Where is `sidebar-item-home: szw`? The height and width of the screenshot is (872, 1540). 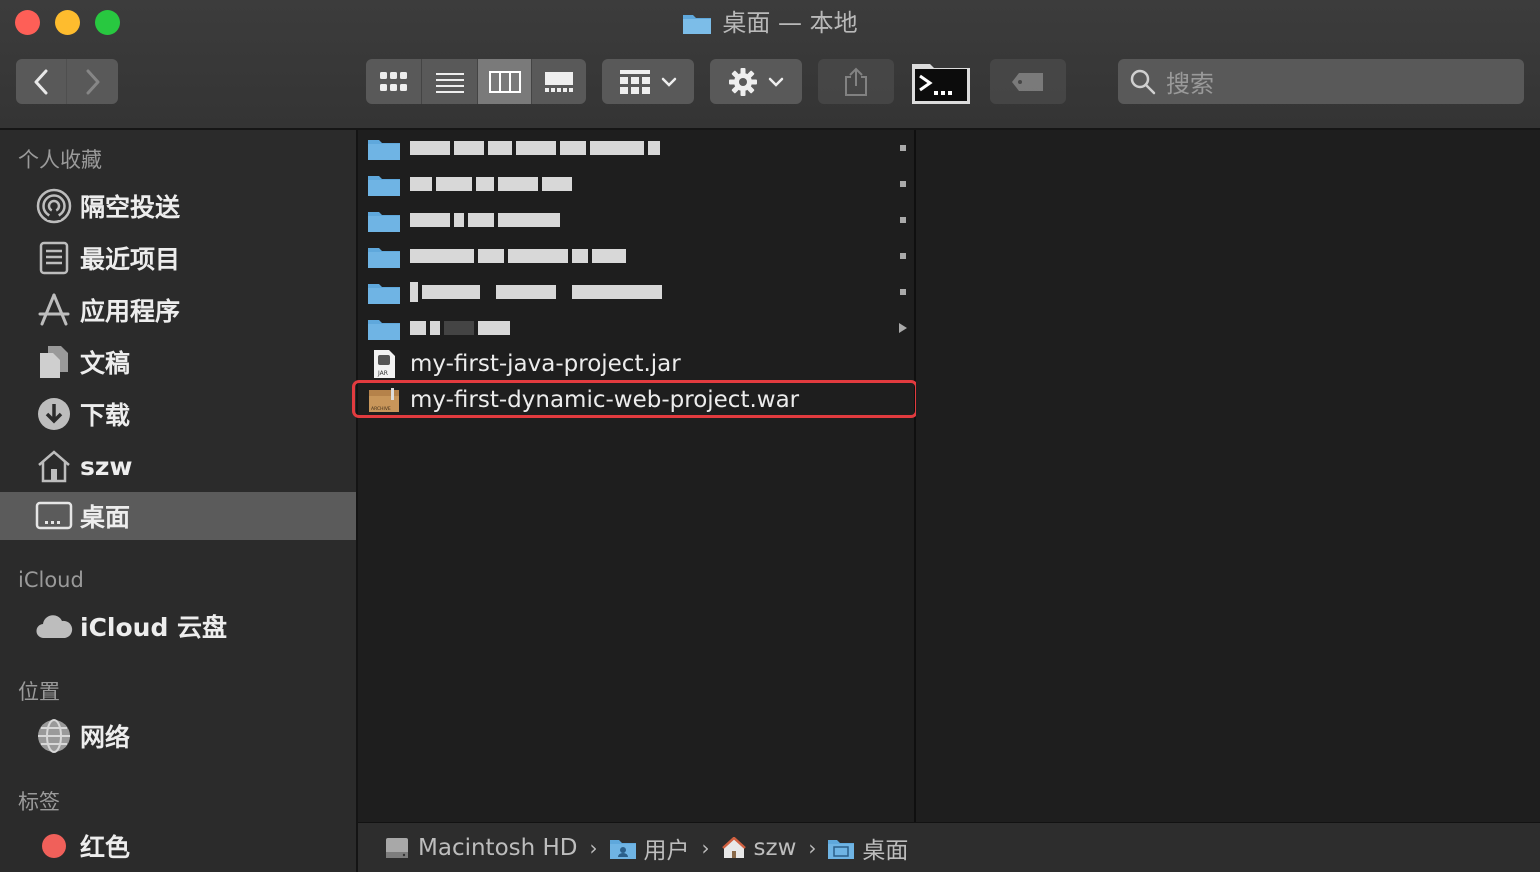 sidebar-item-home: szw is located at coordinates (178, 466).